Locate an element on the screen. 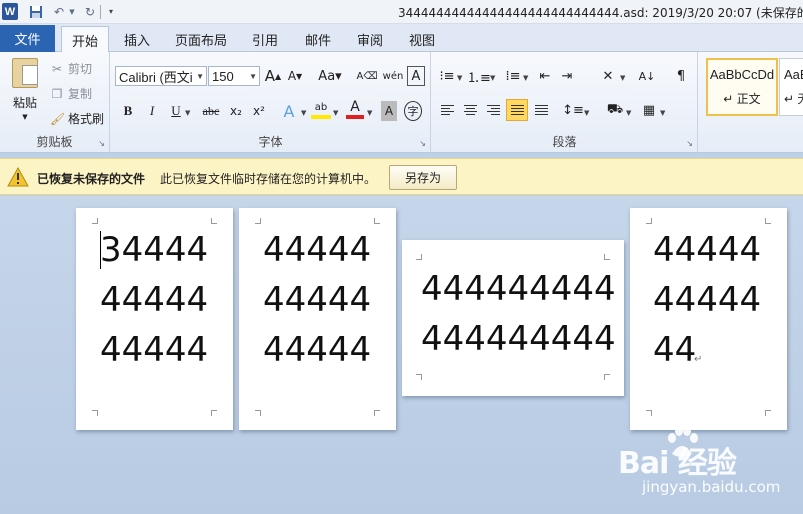 The height and width of the screenshot is (514, 803). bullets-dropdown-icon: ▼ is located at coordinates (459, 78).